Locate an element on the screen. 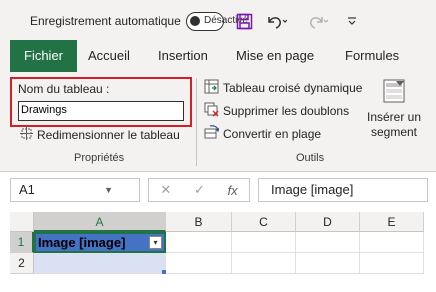  cell-a1-value: Image [image] is located at coordinates (82, 242).